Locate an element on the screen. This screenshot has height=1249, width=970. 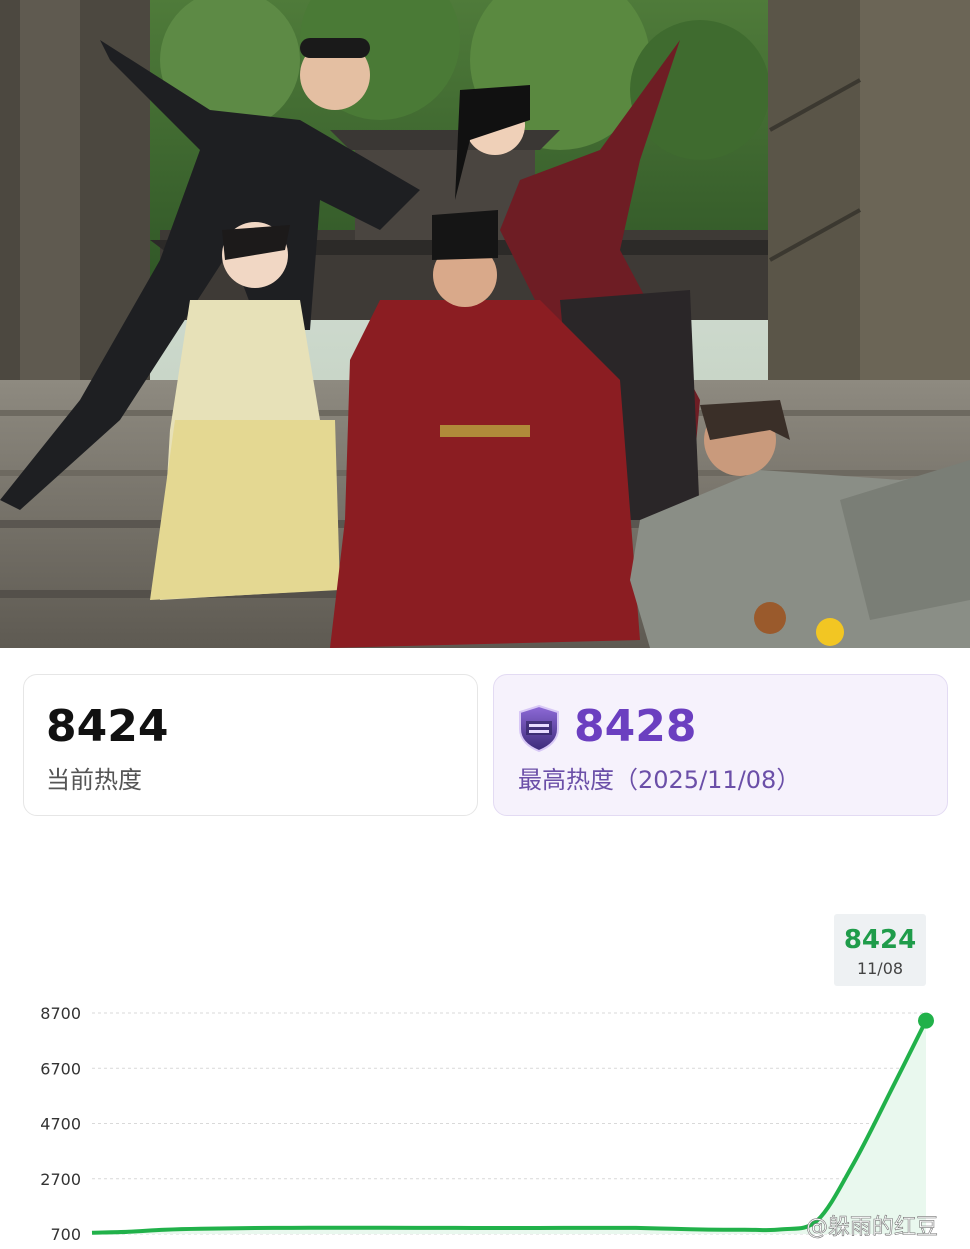
series-line is located at coordinates (509, 1127).